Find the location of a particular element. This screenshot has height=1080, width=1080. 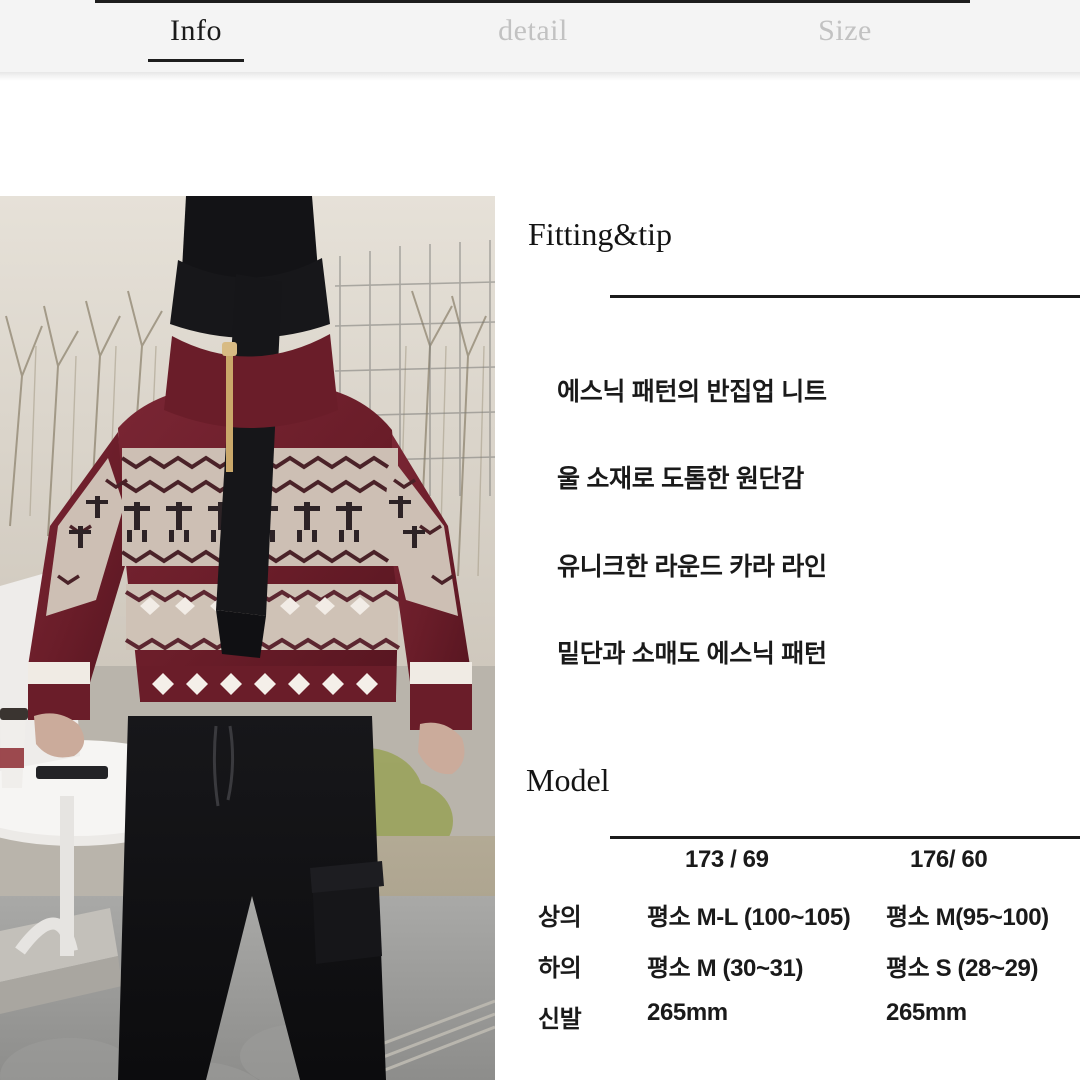

row-value-model-a: 평소 M (30~31) is located at coordinates (725, 968).